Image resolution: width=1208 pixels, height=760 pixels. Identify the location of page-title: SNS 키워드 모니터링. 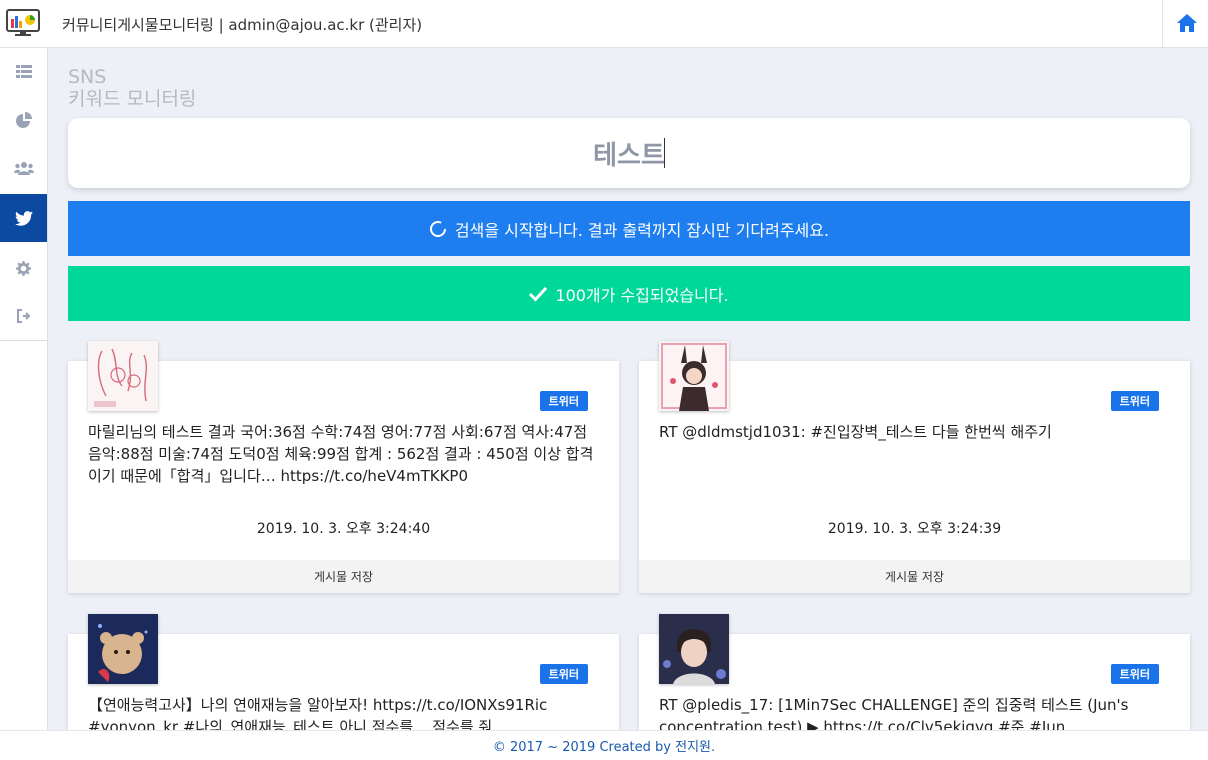
(132, 88).